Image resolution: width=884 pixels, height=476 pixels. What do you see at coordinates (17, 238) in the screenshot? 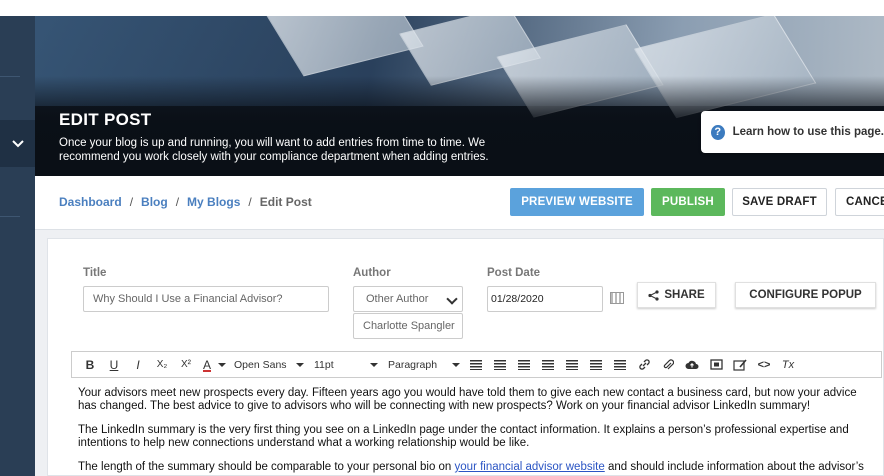
I see `sidebar` at bounding box center [17, 238].